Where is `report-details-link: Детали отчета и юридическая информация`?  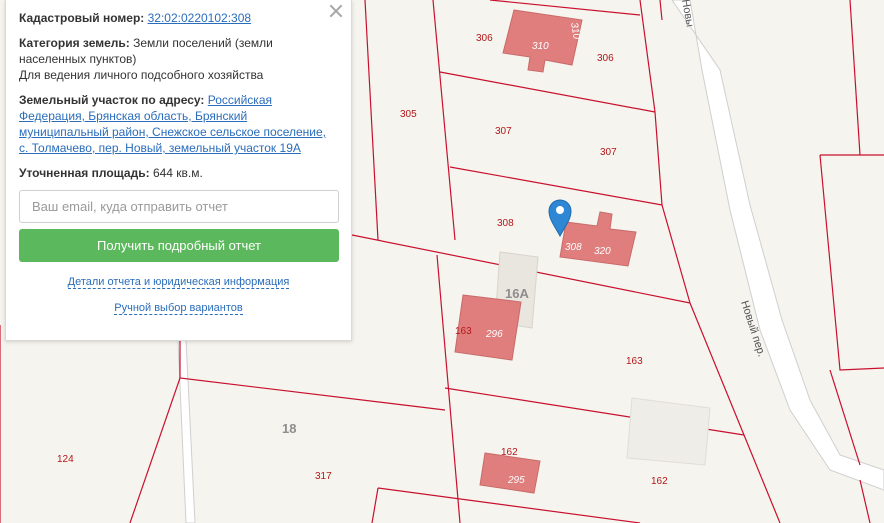 report-details-link: Детали отчета и юридическая информация is located at coordinates (178, 282).